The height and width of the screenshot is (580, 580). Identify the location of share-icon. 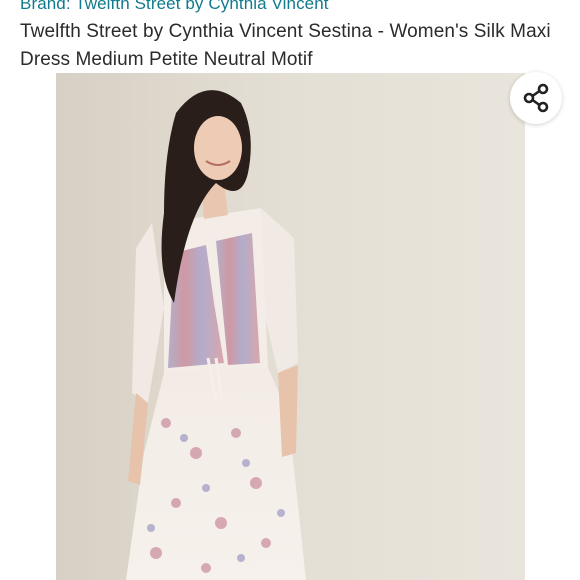
(536, 98).